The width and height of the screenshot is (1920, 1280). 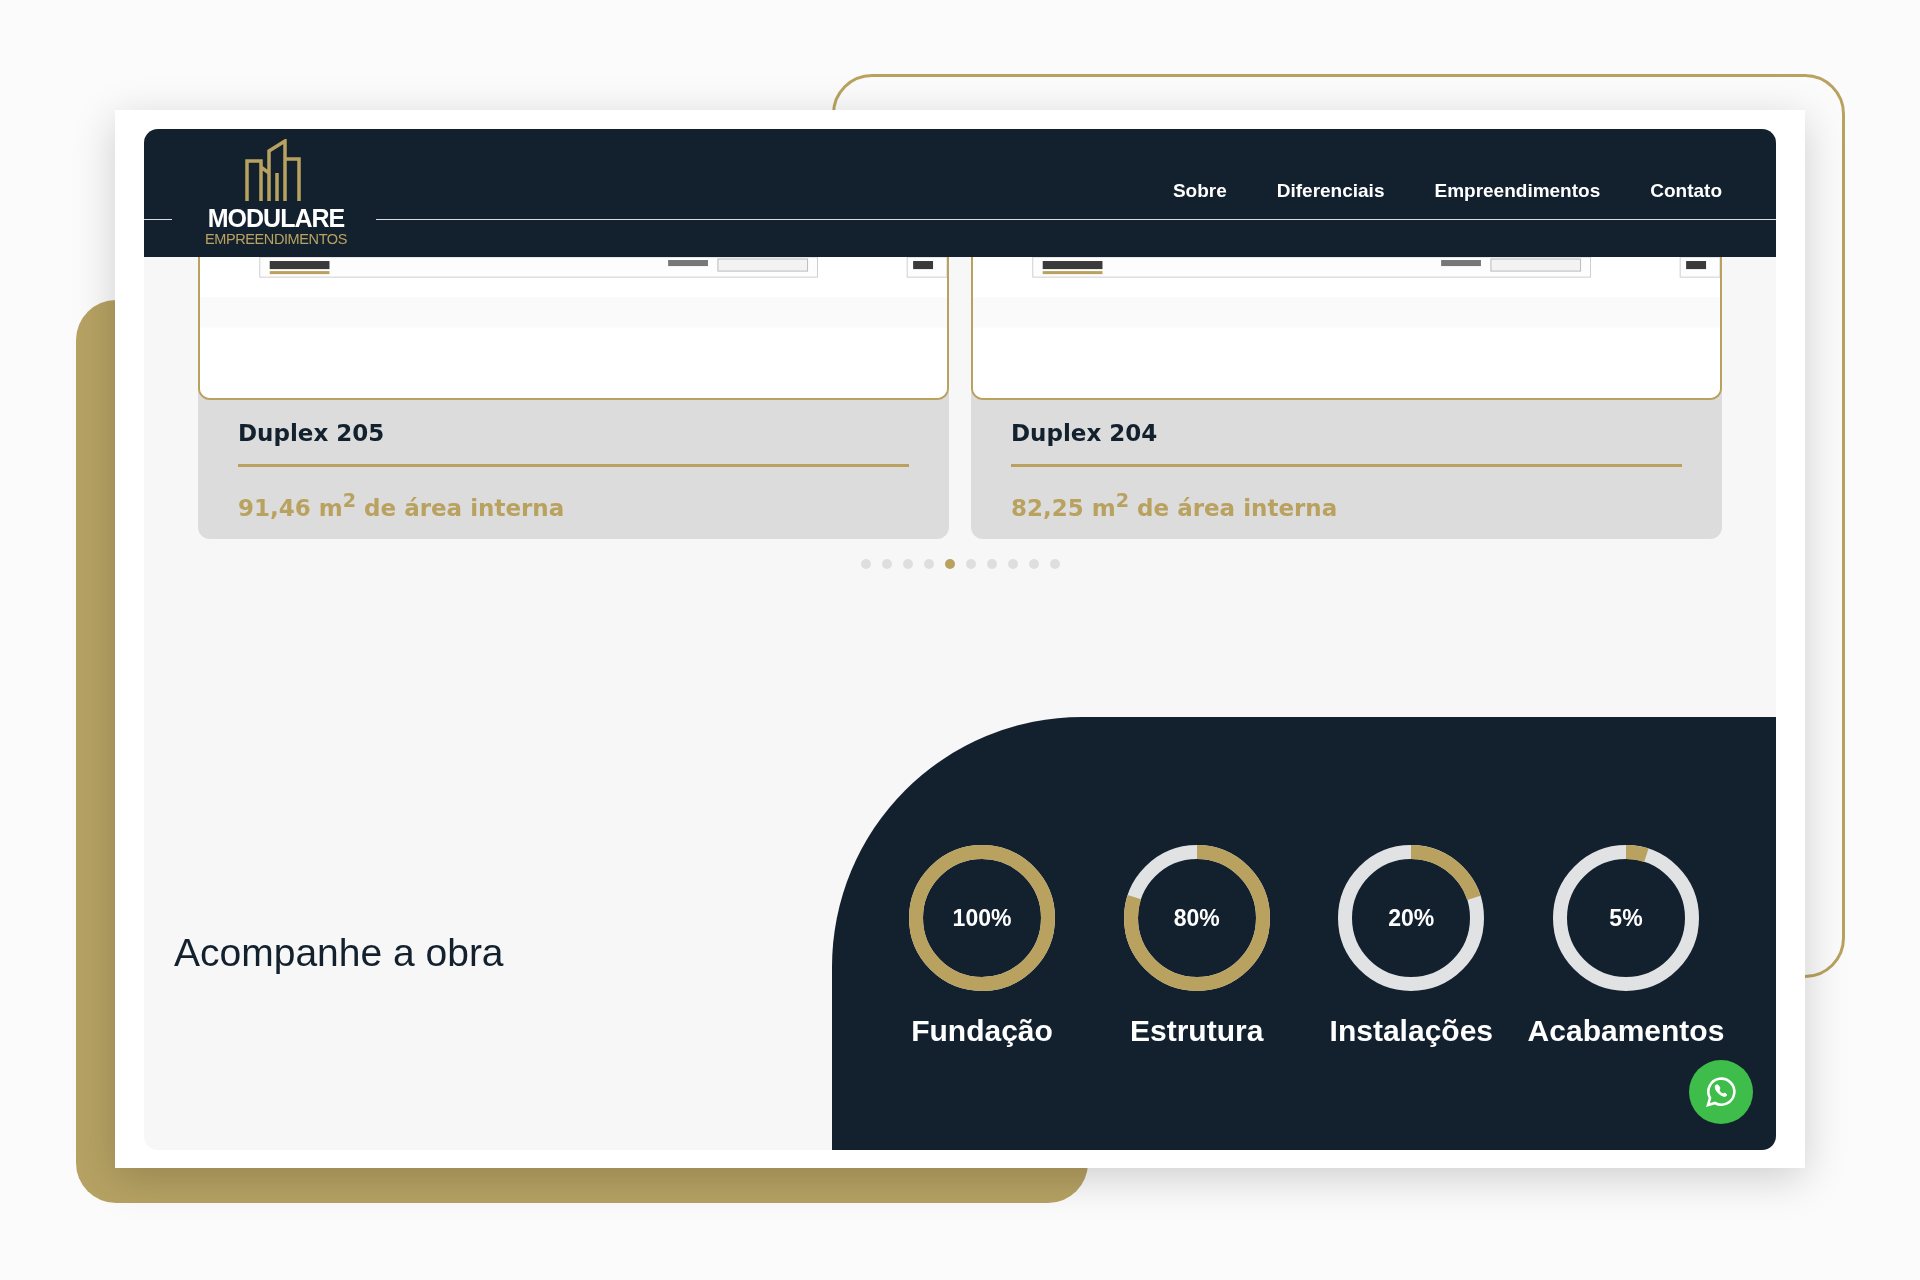 What do you see at coordinates (1175, 505) in the screenshot?
I see `area-text: 82,25 m$^{2}$ de área interna` at bounding box center [1175, 505].